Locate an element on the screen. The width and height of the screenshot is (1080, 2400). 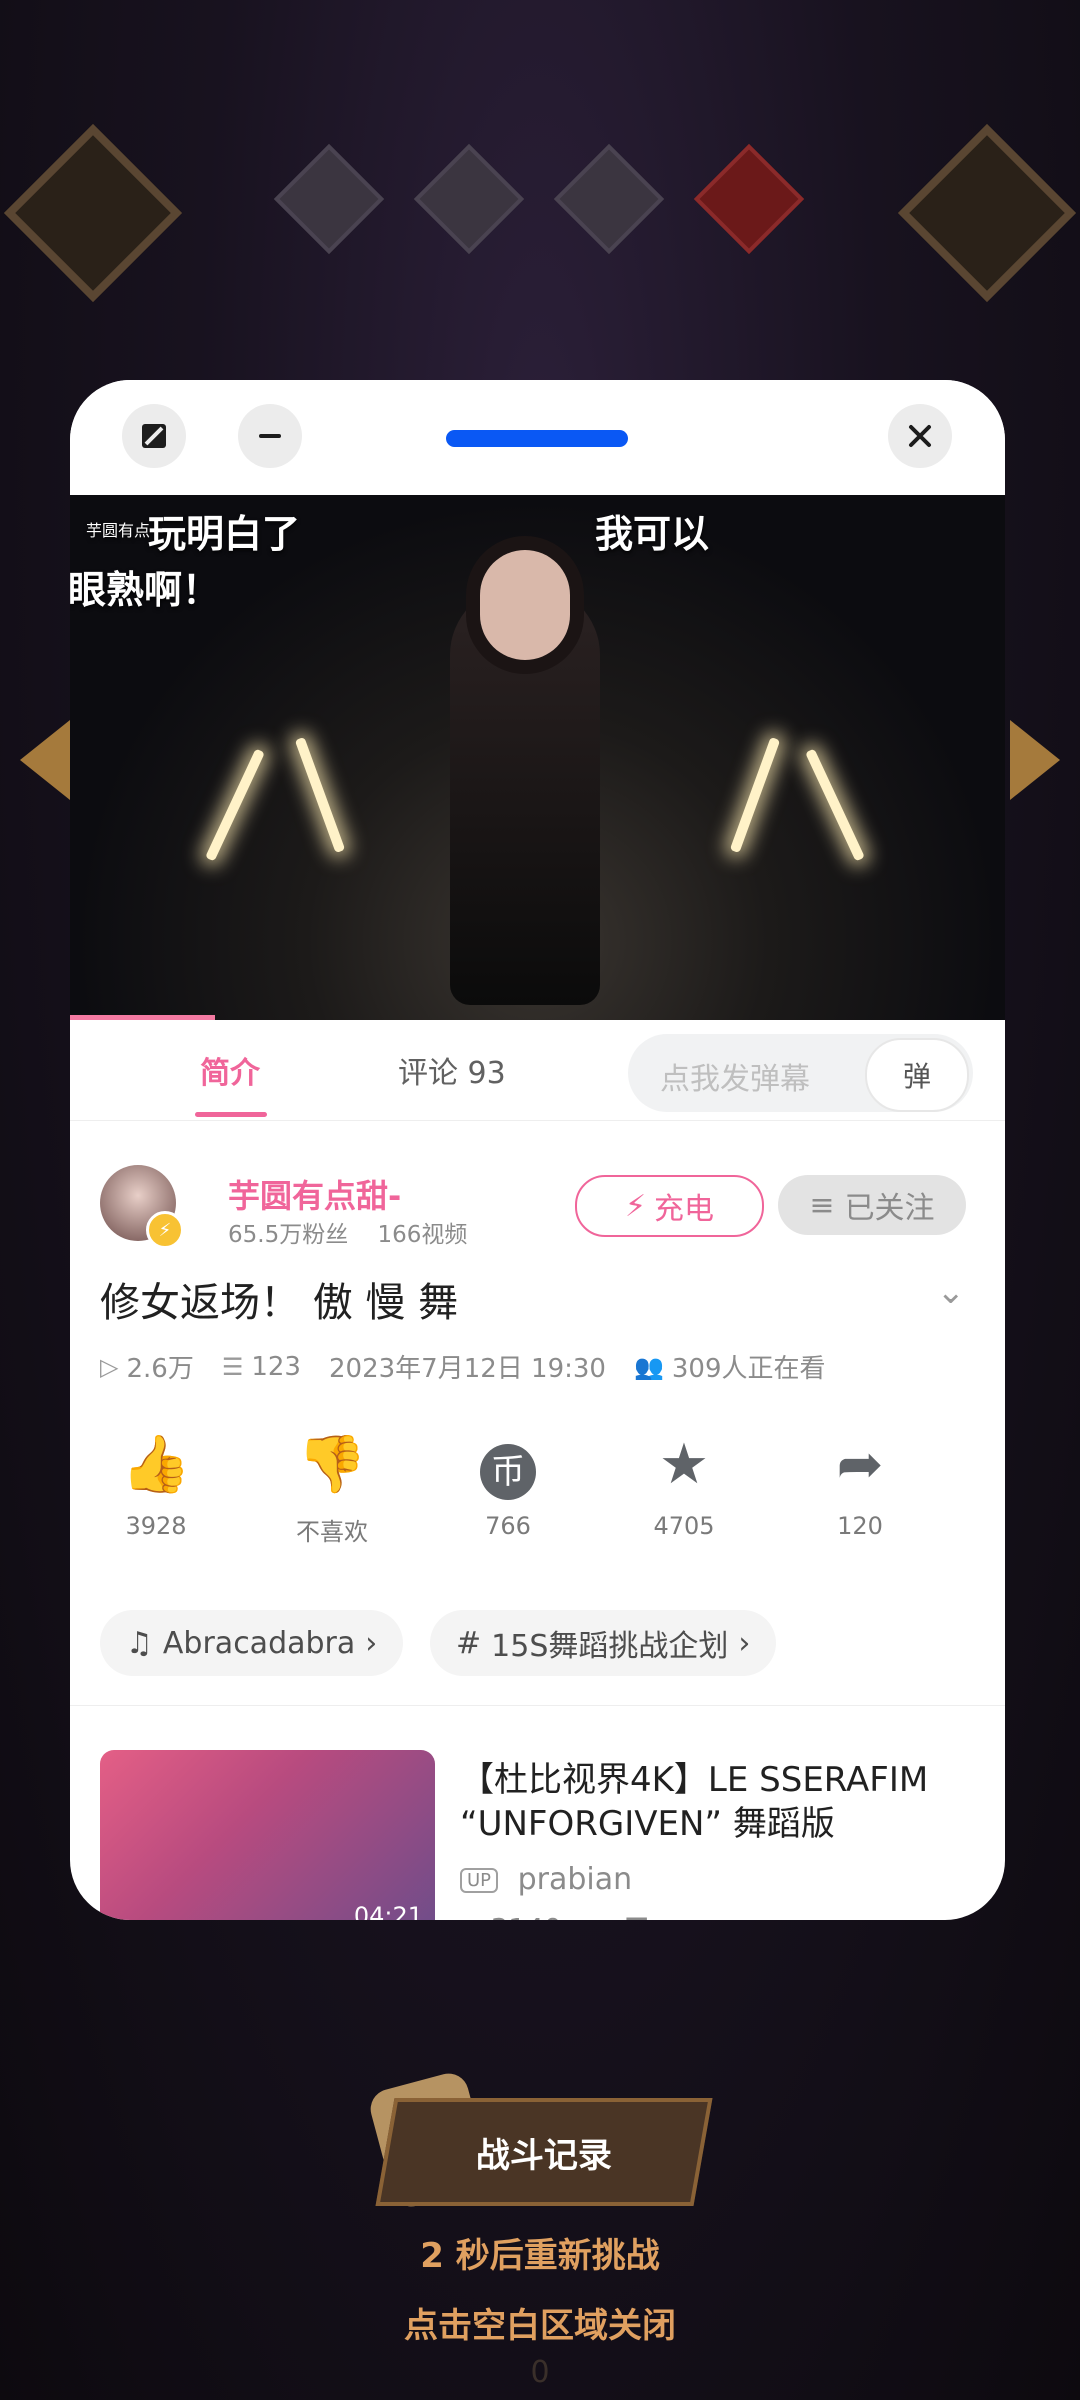
follow-button: ≡ 已关注 is located at coordinates (872, 1205).